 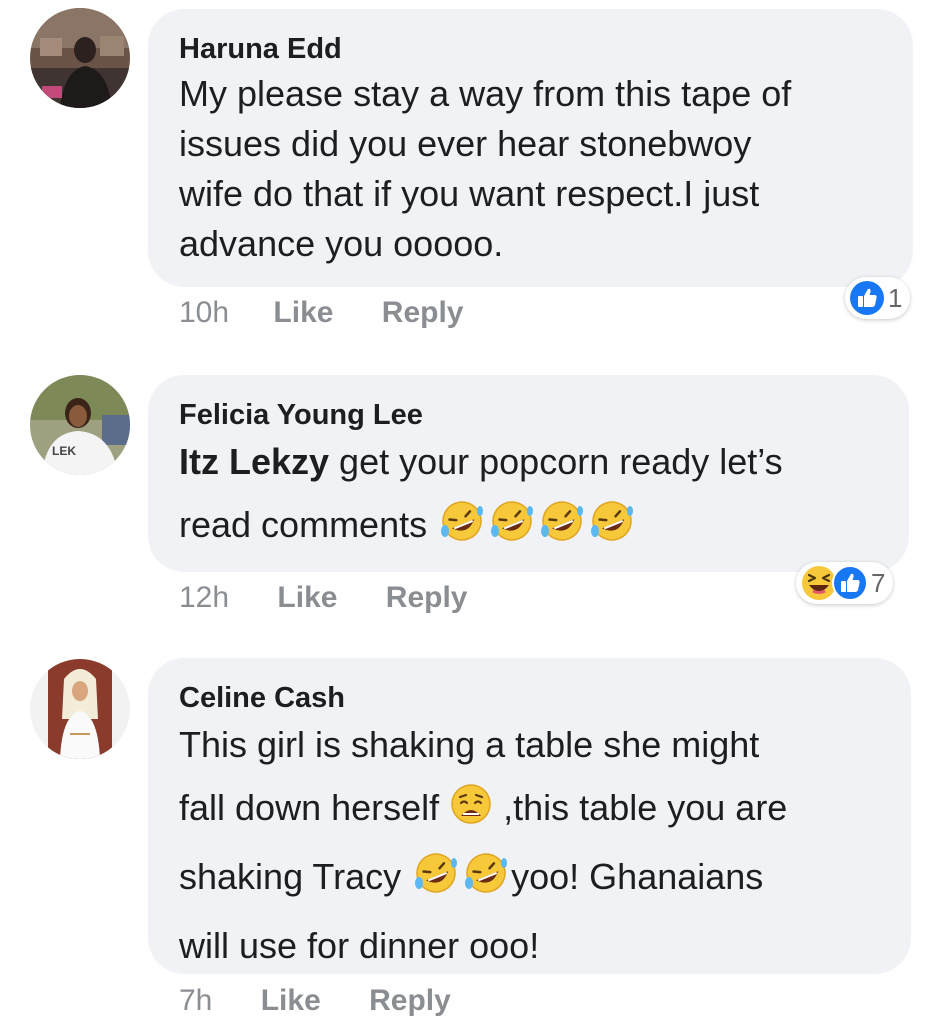 I want to click on comment-text-line: read comments, so click(x=529, y=527).